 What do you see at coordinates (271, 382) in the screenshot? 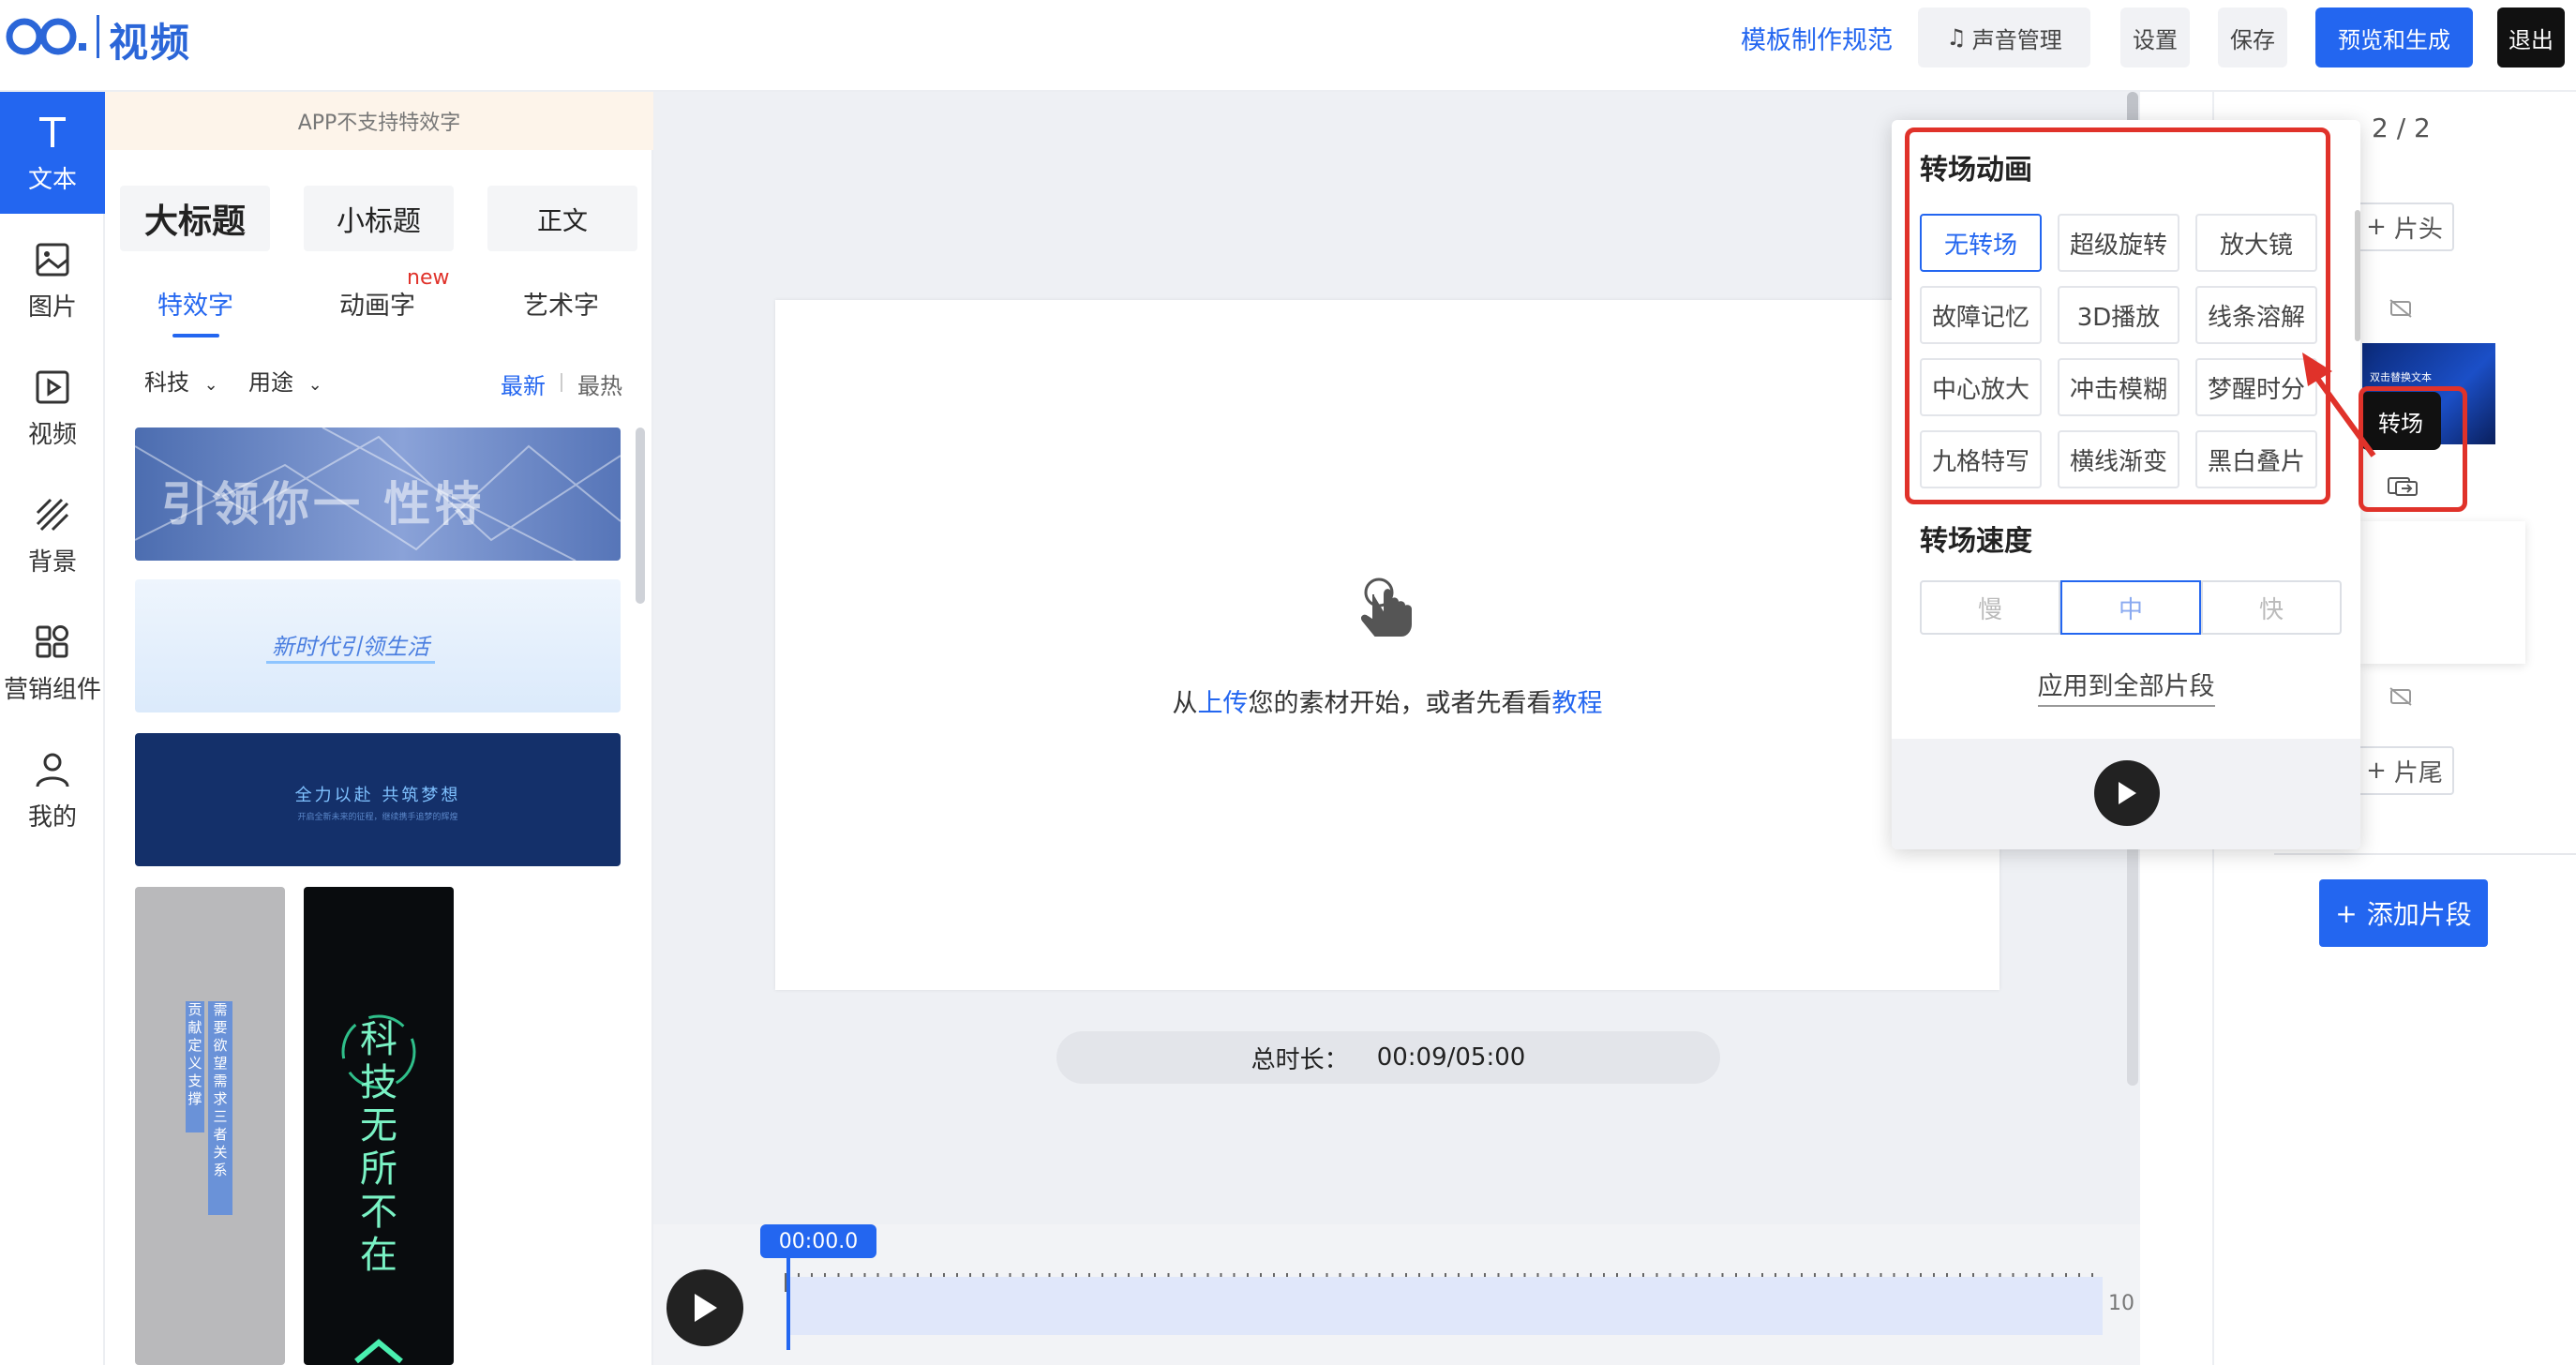
I see `filter-usage-label: 用途` at bounding box center [271, 382].